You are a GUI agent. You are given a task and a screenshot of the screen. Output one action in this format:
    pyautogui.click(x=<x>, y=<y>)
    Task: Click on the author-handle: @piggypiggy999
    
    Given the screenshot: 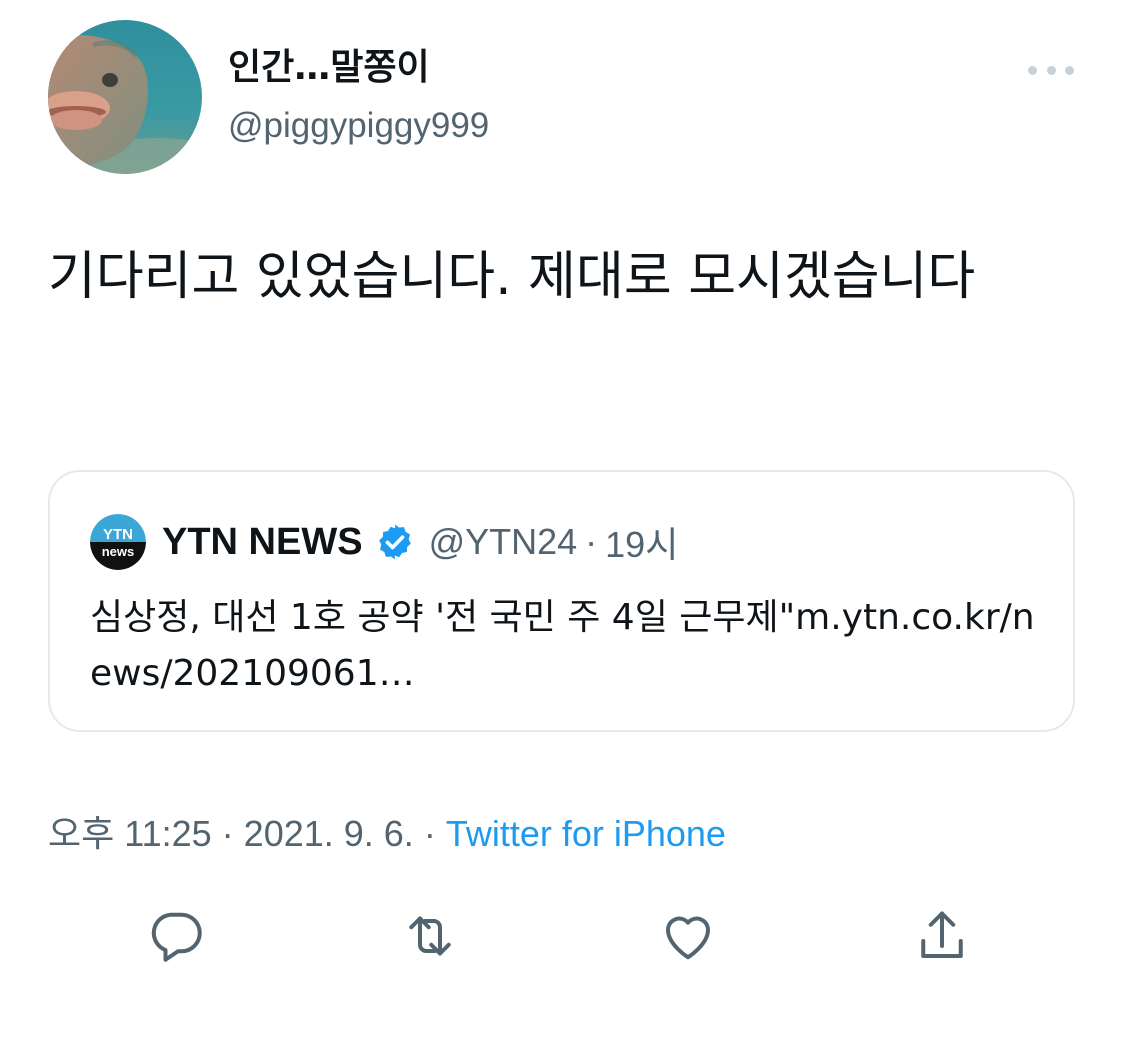 What is the action you would take?
    pyautogui.click(x=358, y=126)
    